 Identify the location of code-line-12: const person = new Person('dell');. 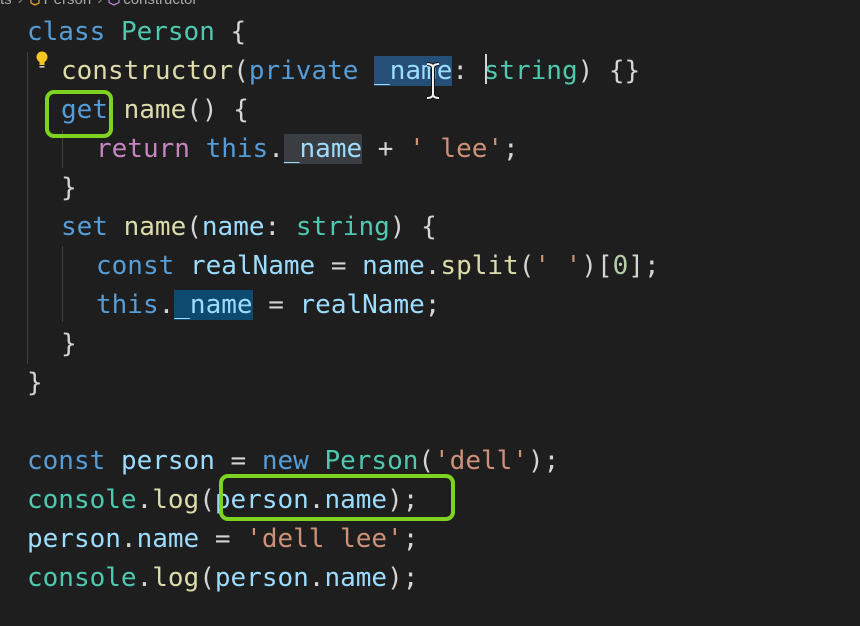
(293, 461).